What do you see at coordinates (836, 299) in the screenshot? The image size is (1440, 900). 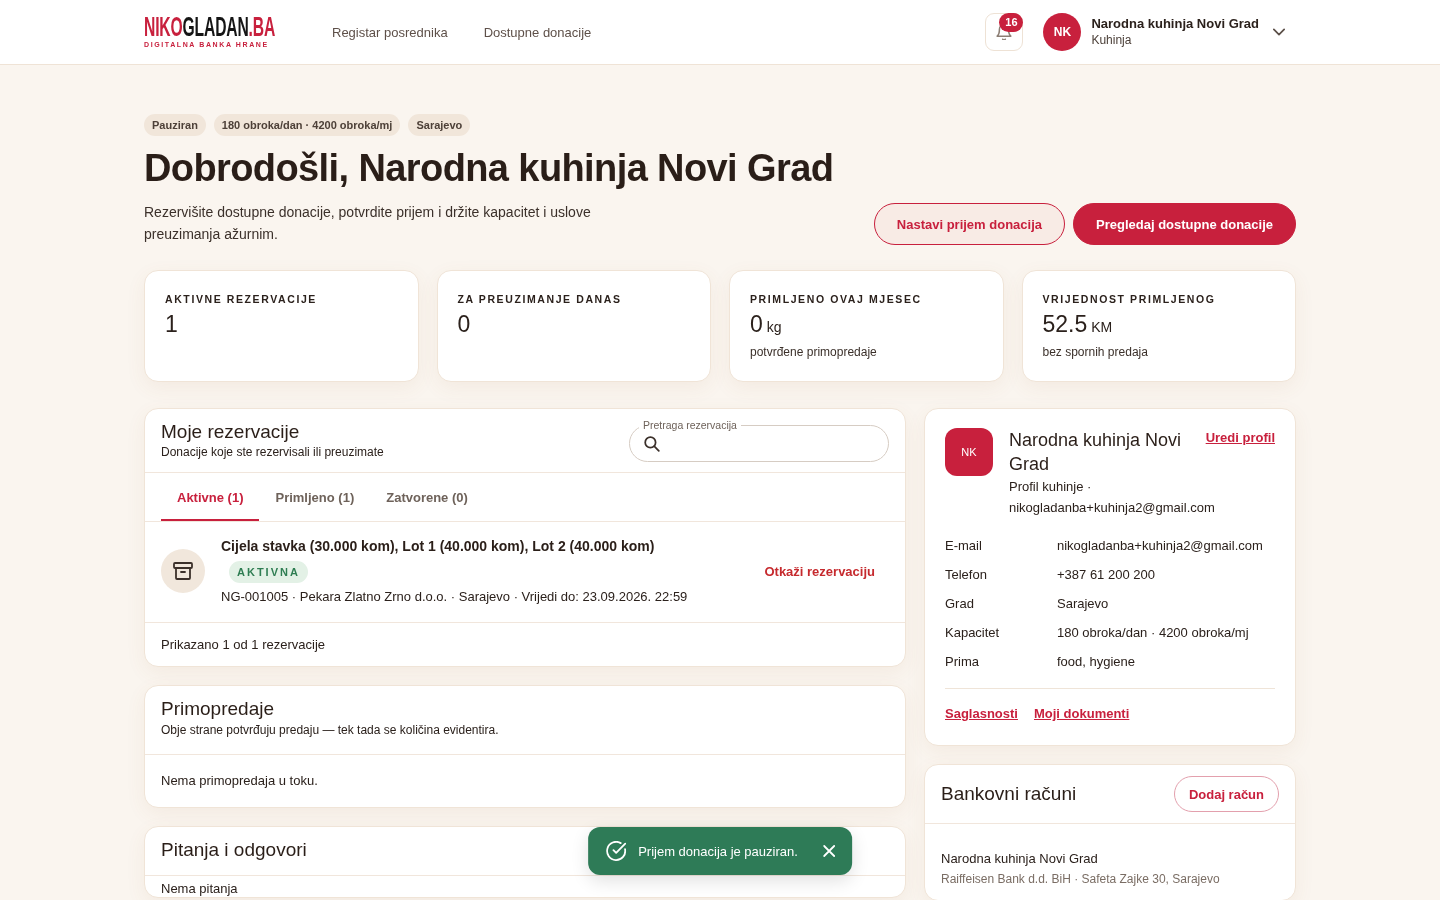 I see `stat-label: PRIMLJENO OVAJ MJESEC` at bounding box center [836, 299].